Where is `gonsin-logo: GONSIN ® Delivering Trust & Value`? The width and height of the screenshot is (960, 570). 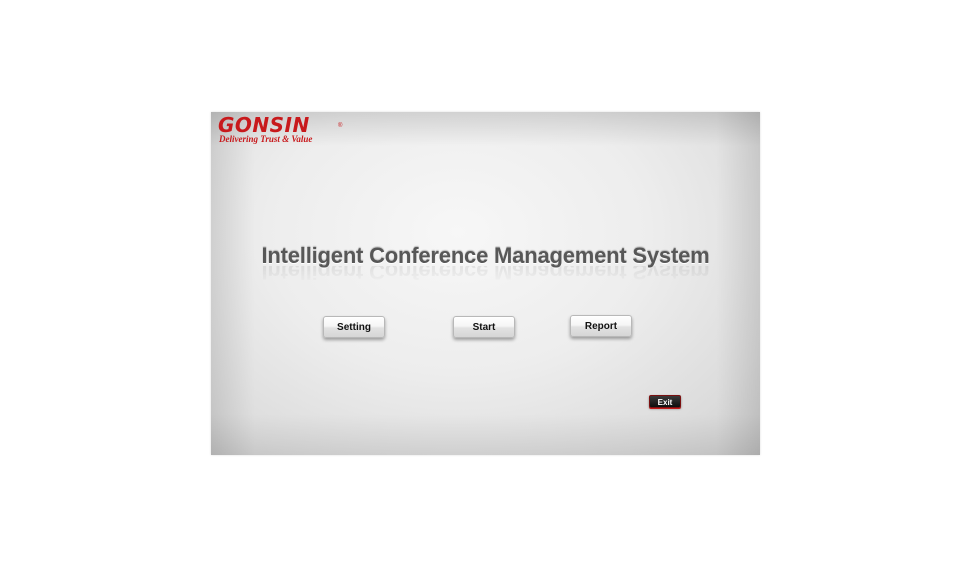 gonsin-logo: GONSIN ® Delivering Trust & Value is located at coordinates (293, 130).